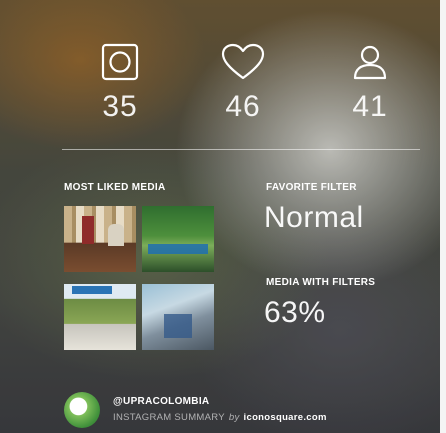 Image resolution: width=446 pixels, height=433 pixels. What do you see at coordinates (243, 106) in the screenshot?
I see `stat-likes-count: 46` at bounding box center [243, 106].